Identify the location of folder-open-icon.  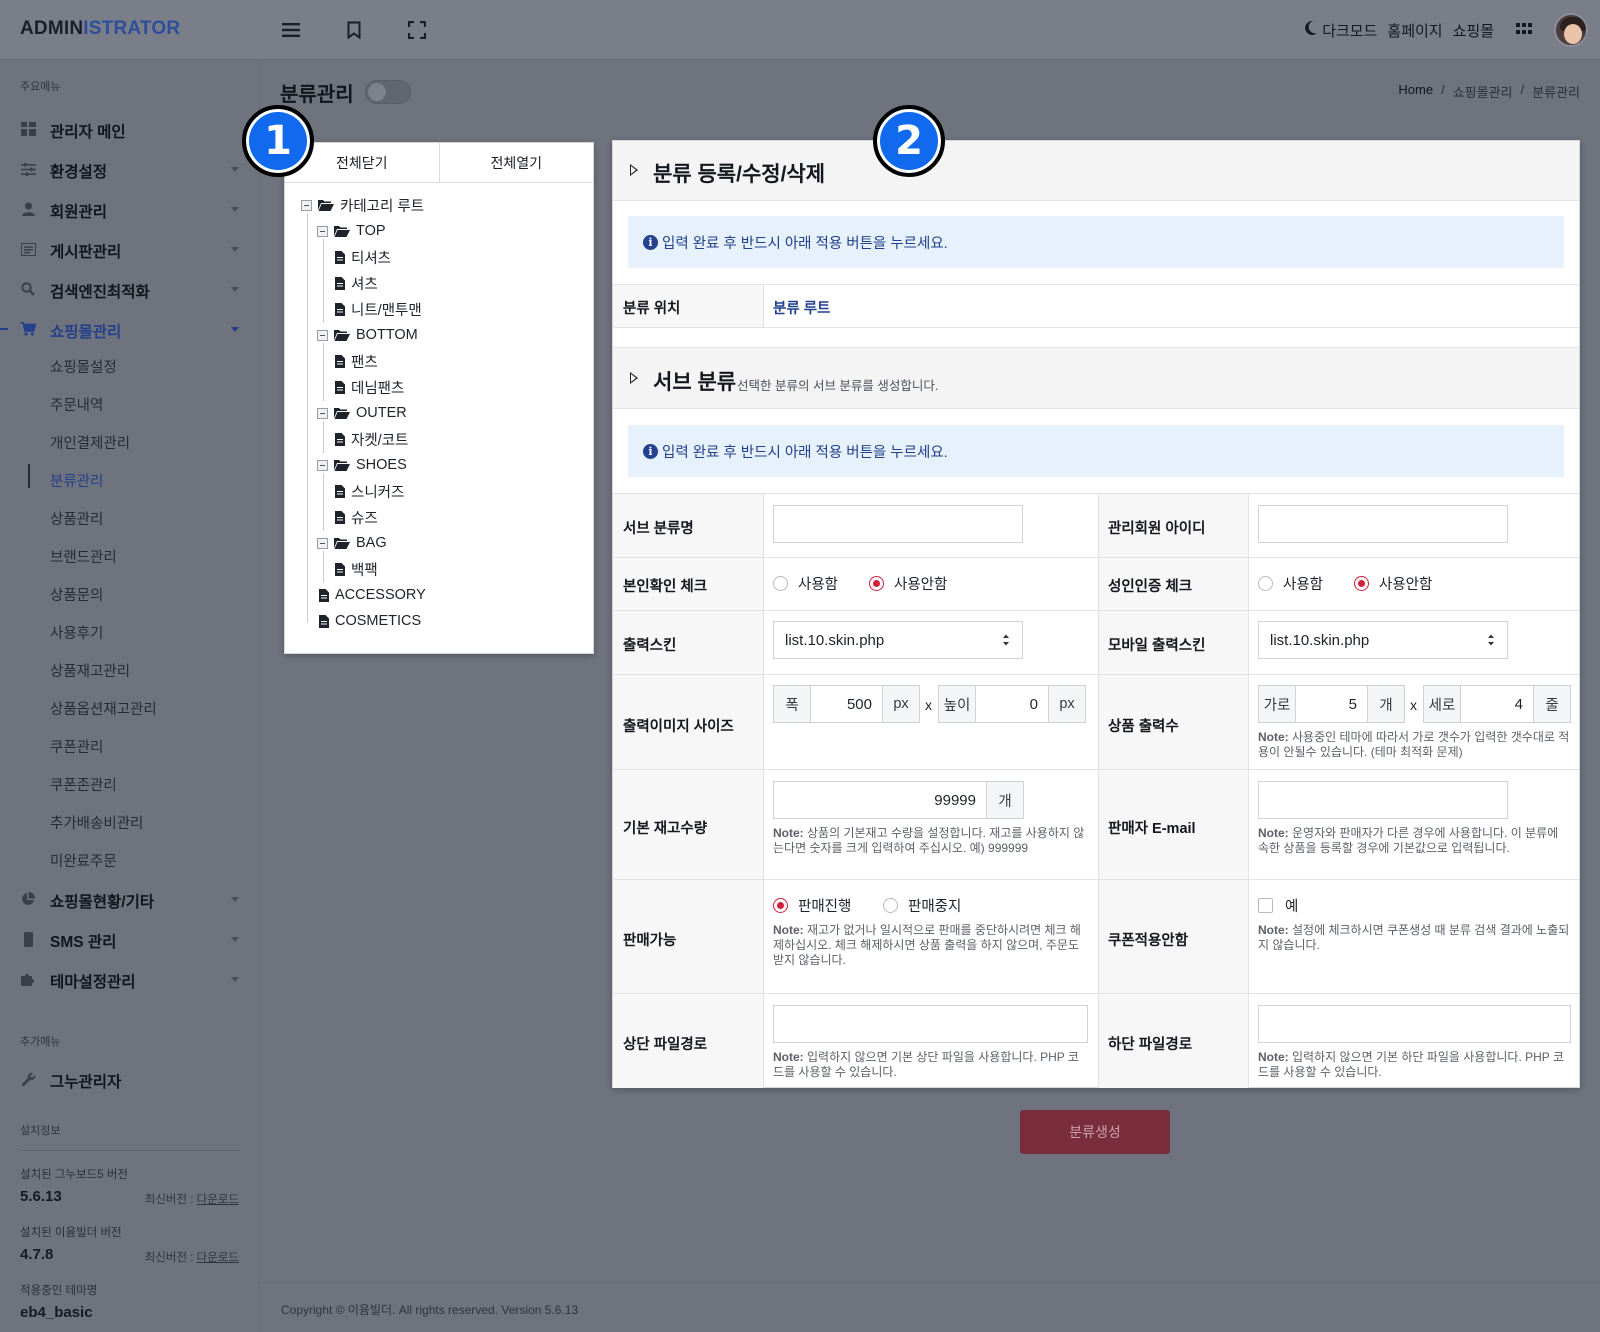
(342, 543).